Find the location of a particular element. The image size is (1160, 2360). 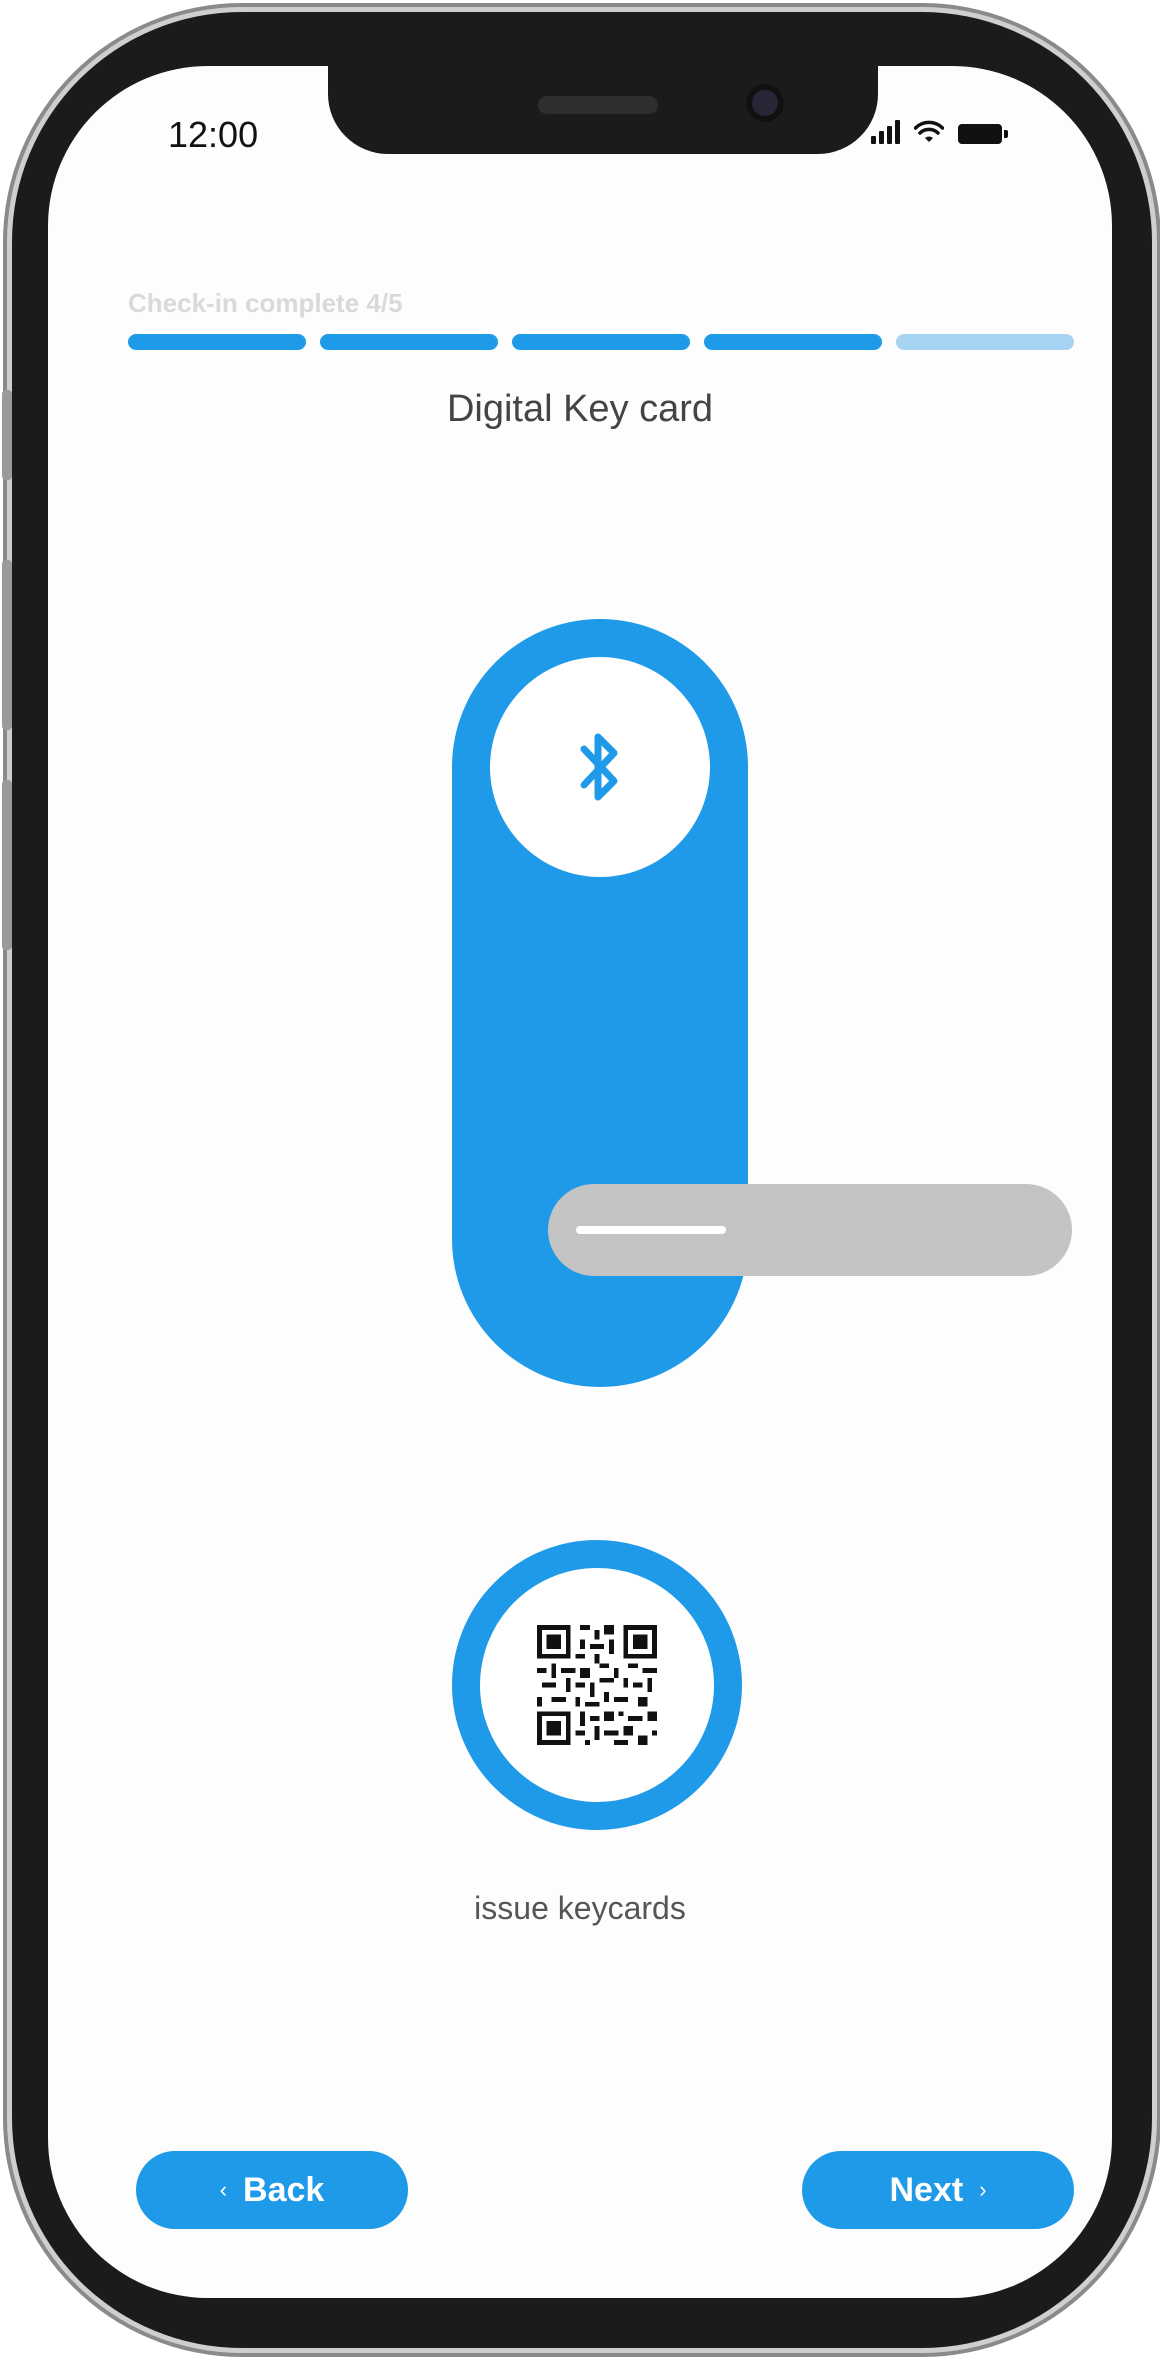

next-button: Next › is located at coordinates (938, 2190).